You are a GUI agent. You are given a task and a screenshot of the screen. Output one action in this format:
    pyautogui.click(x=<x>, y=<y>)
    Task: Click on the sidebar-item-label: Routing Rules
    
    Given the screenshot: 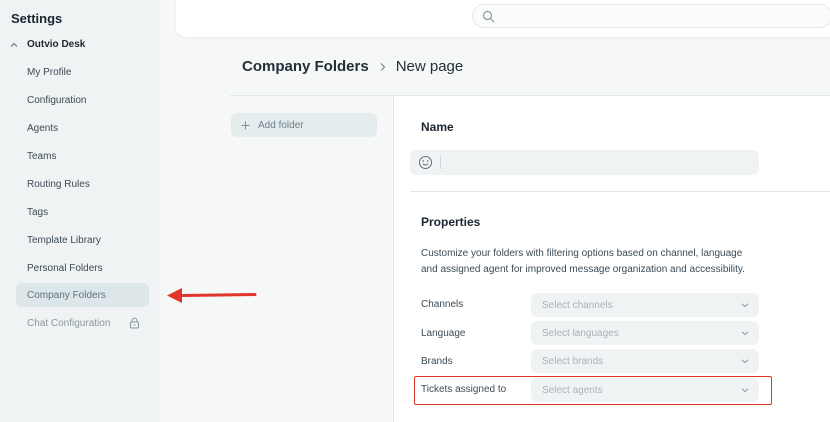 What is the action you would take?
    pyautogui.click(x=58, y=184)
    